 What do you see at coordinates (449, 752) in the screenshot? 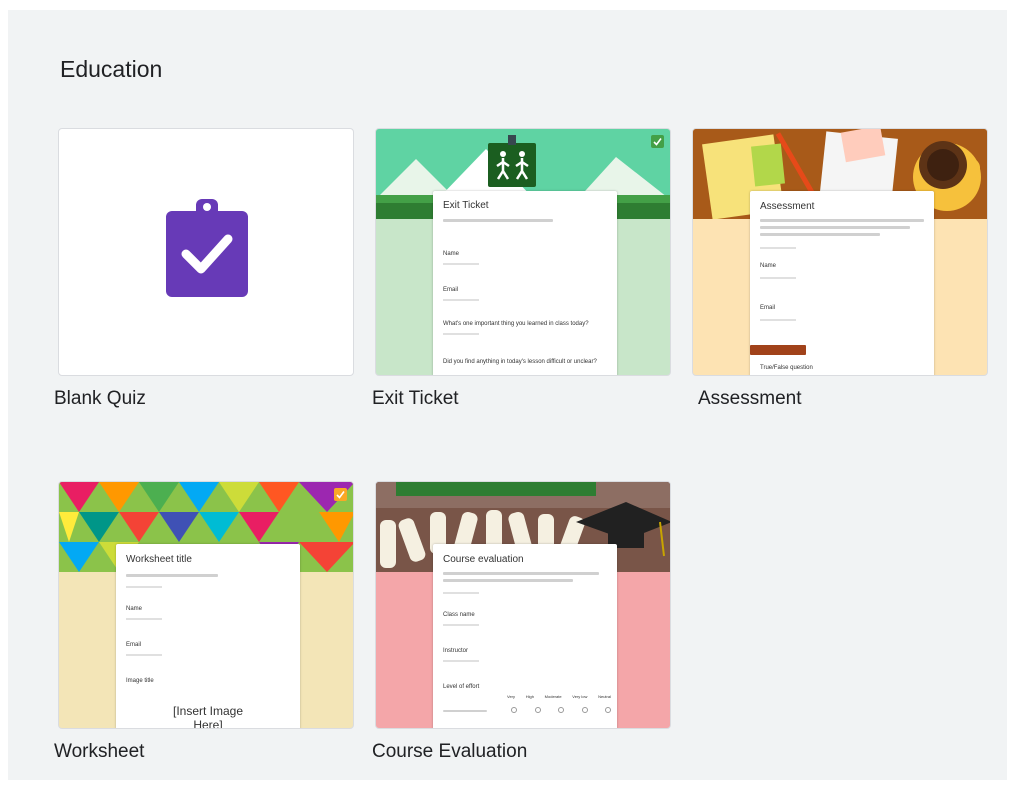
I see `template-label-course-evaluation: Course Evaluation` at bounding box center [449, 752].